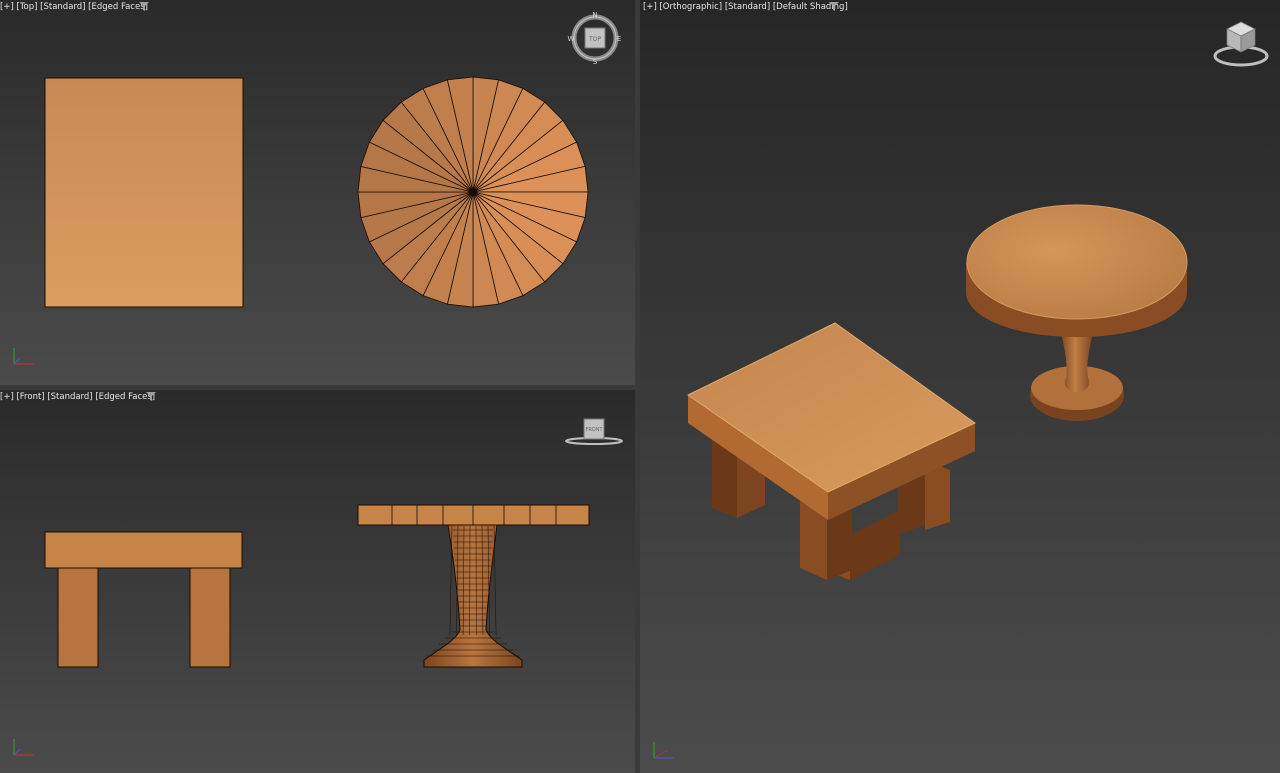 The width and height of the screenshot is (1280, 773). I want to click on viewport-front-plus-menu: [+], so click(7, 397).